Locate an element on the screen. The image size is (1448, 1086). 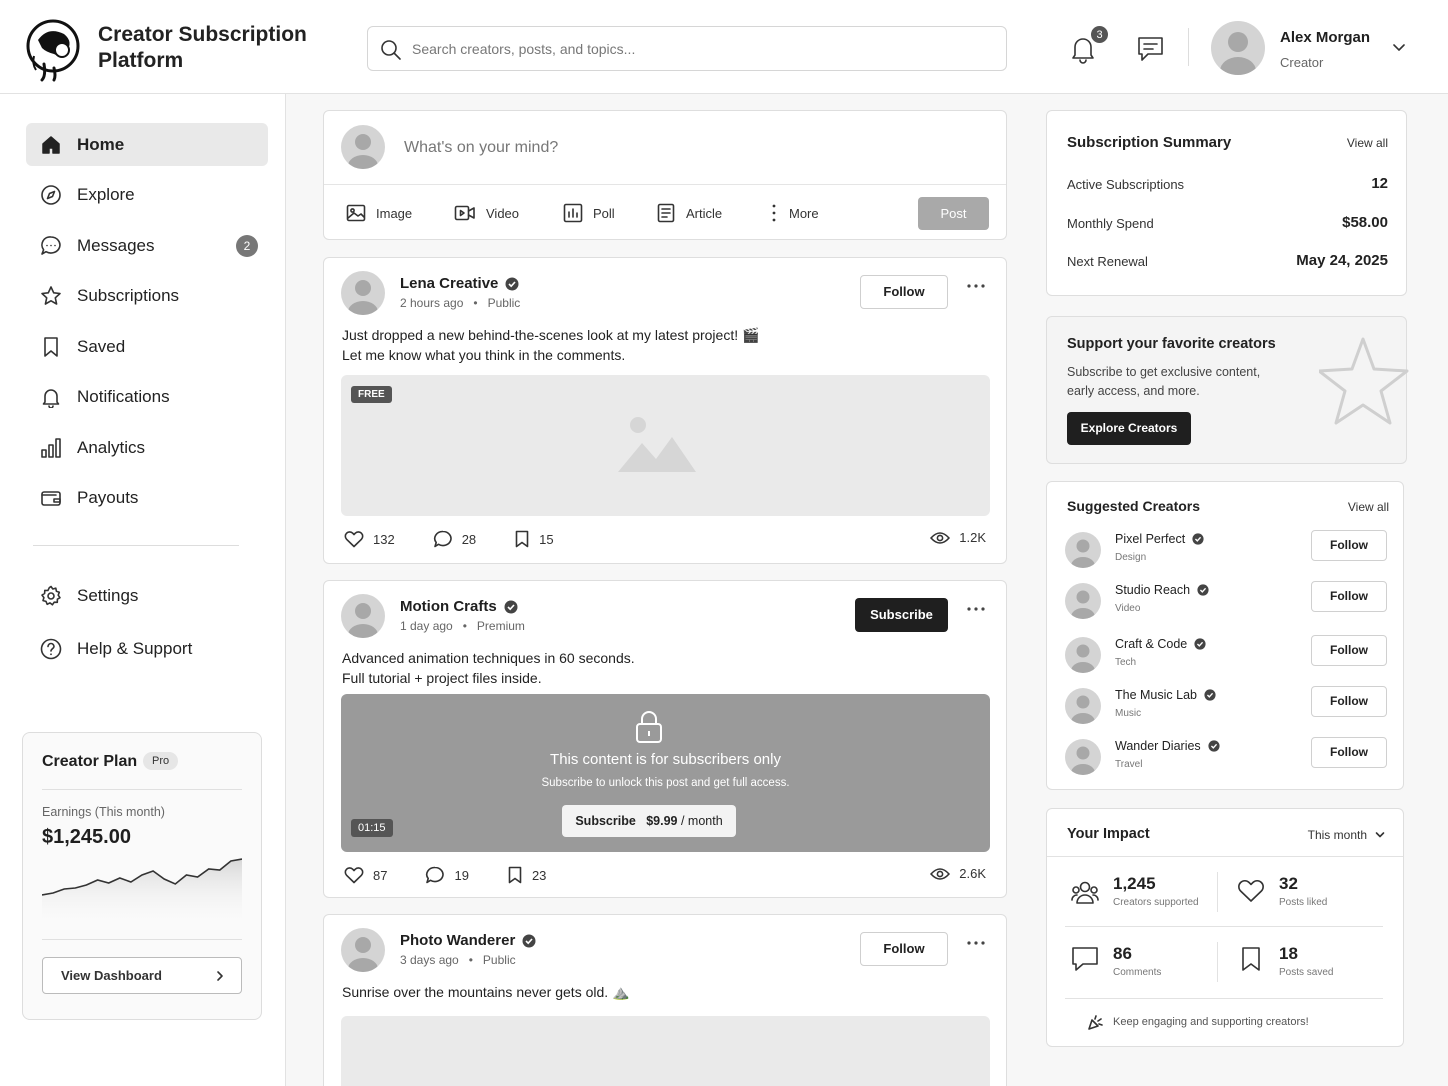
author-name: Photo Wanderer is located at coordinates (468, 940).